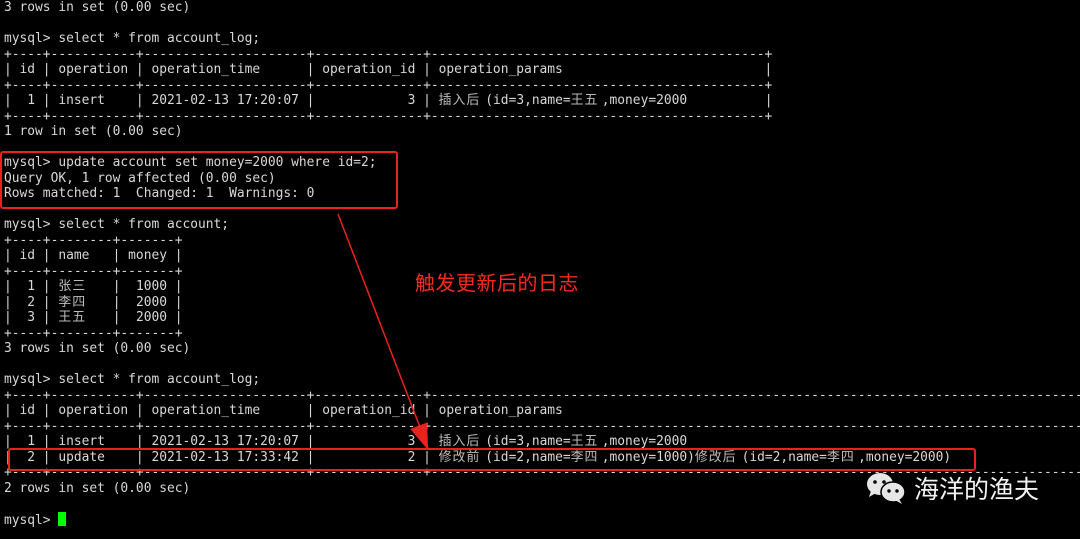 The width and height of the screenshot is (1080, 539). Describe the element at coordinates (72, 302) in the screenshot. I see `cjk-text: 李四` at that location.